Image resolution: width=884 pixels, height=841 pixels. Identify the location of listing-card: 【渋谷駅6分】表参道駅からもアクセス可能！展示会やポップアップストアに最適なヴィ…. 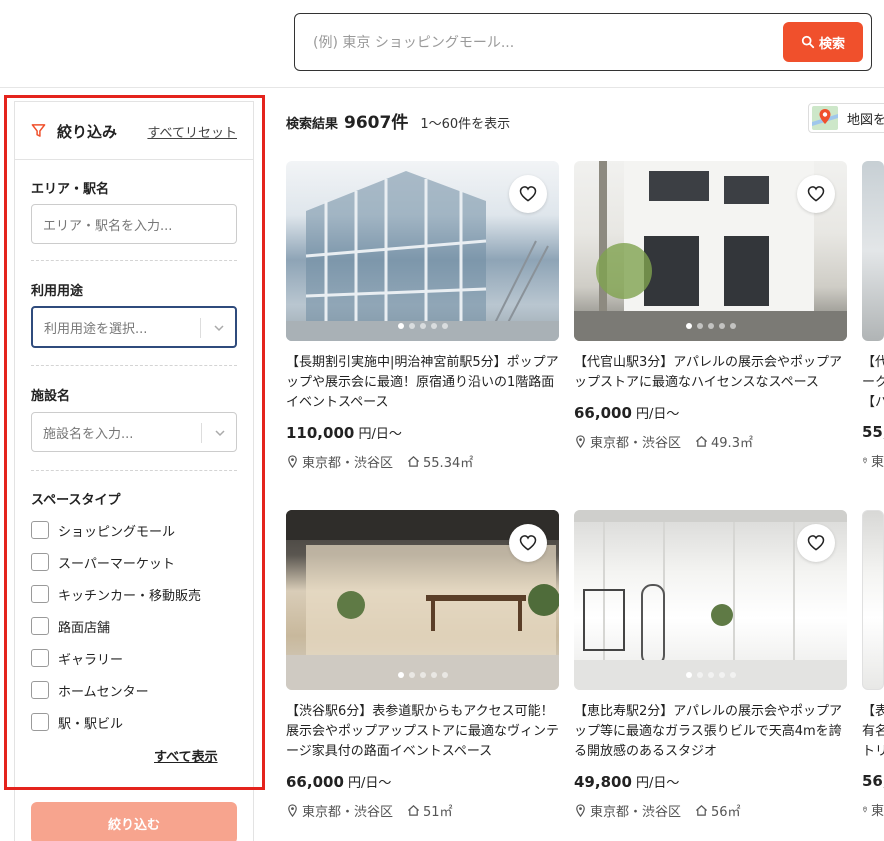
(422, 665).